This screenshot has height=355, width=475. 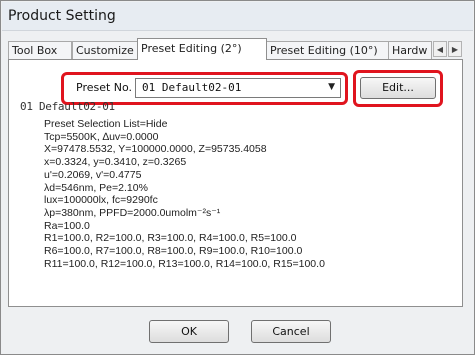 I want to click on title-bar: Product Setting, so click(x=237, y=16).